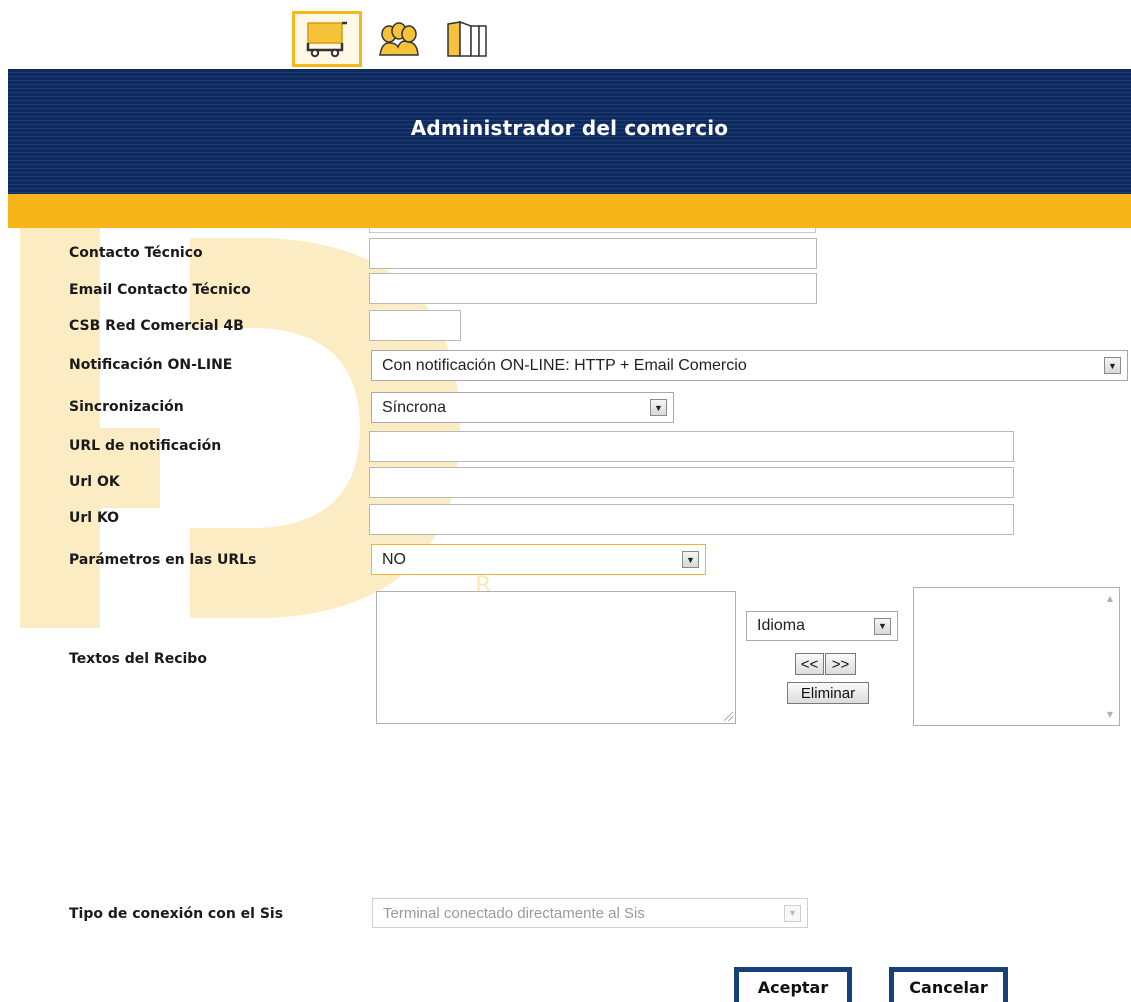 The height and width of the screenshot is (1002, 1131). Describe the element at coordinates (467, 39) in the screenshot. I see `book-icon` at that location.